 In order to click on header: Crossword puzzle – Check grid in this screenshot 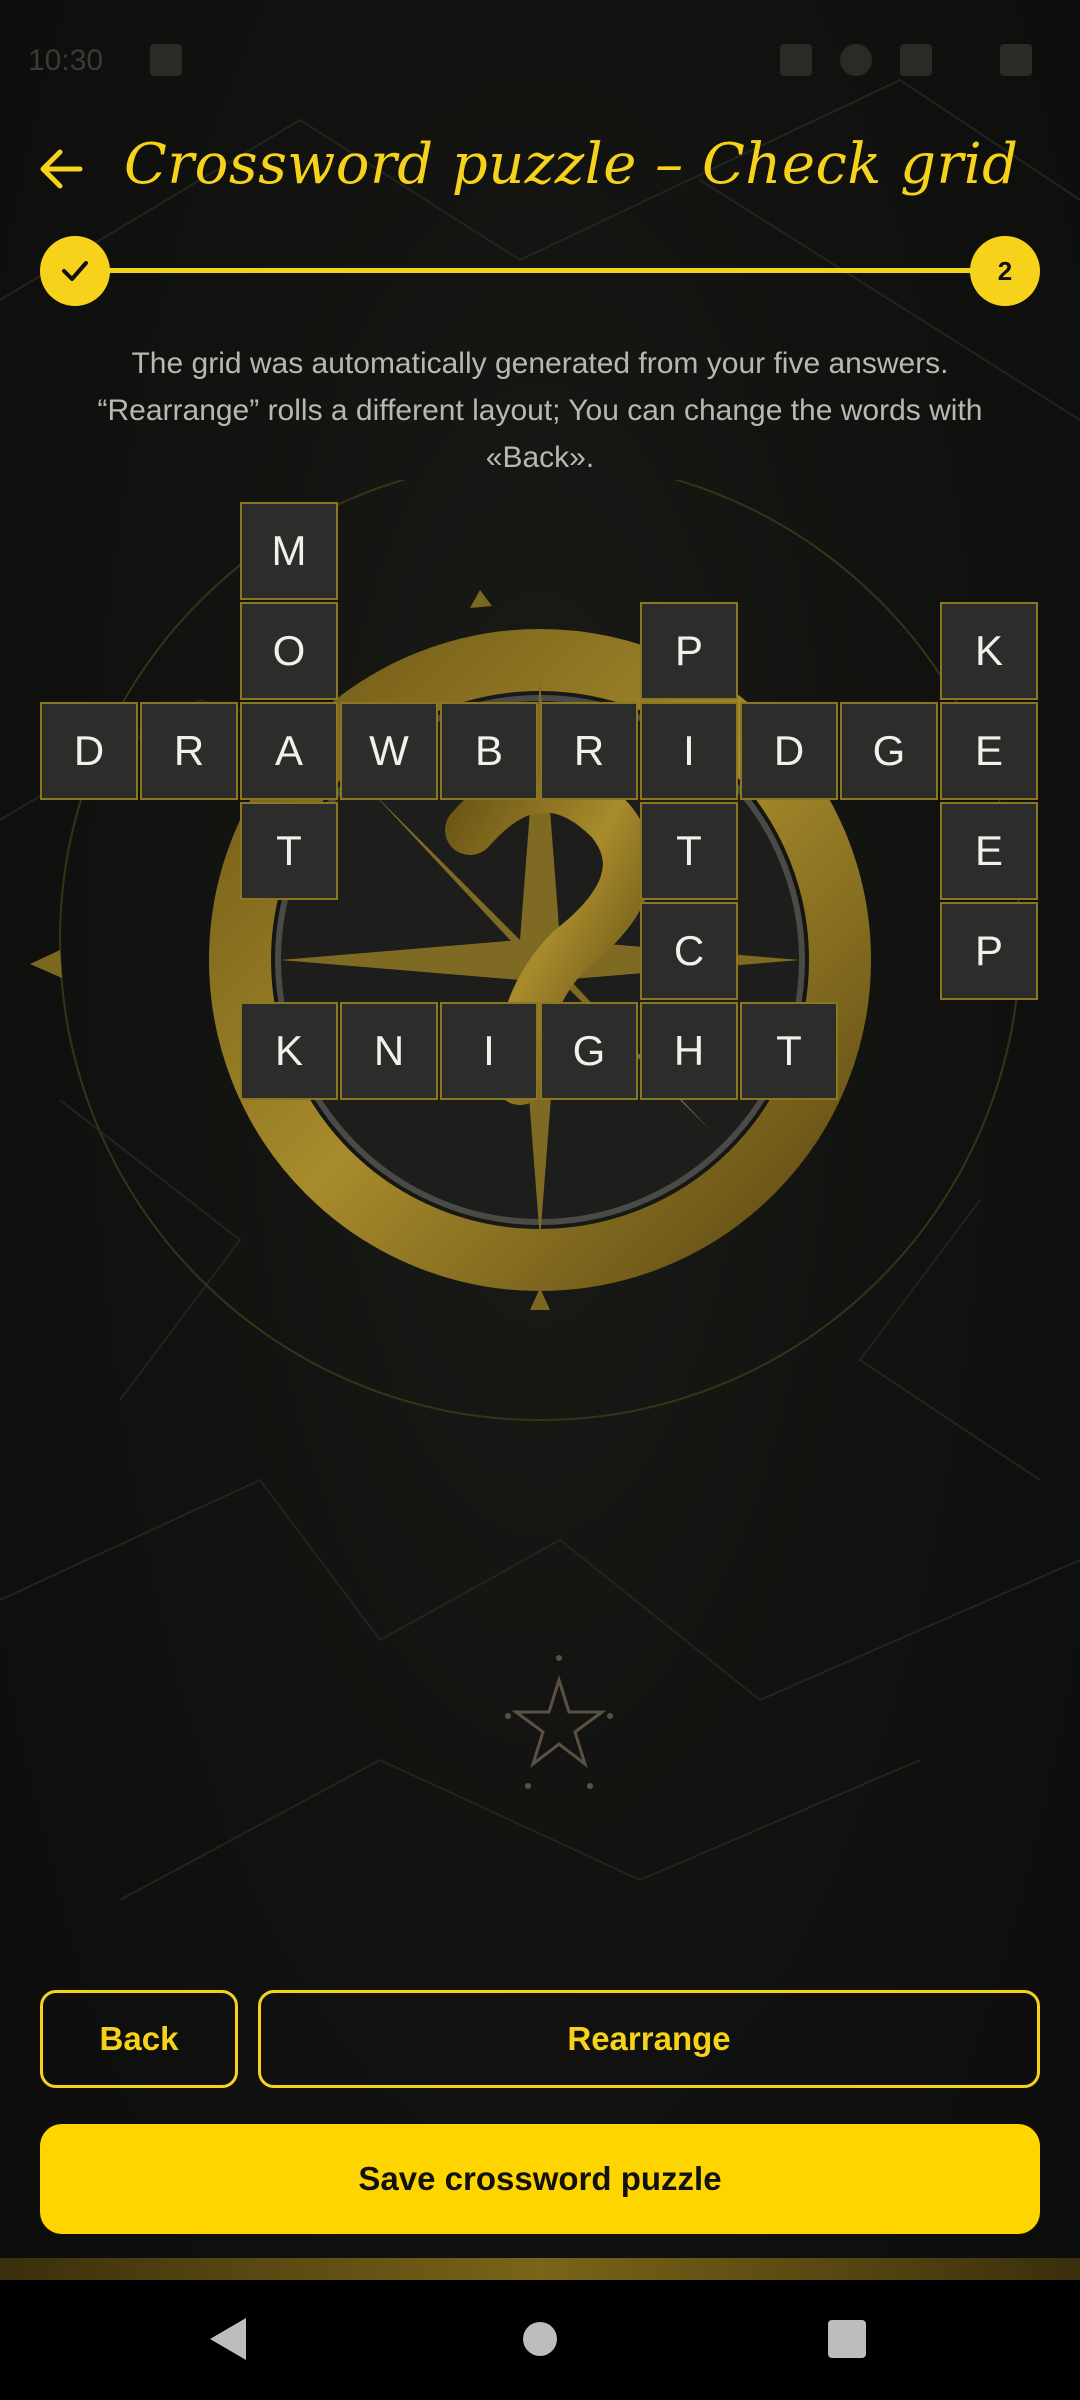, I will do `click(540, 170)`.